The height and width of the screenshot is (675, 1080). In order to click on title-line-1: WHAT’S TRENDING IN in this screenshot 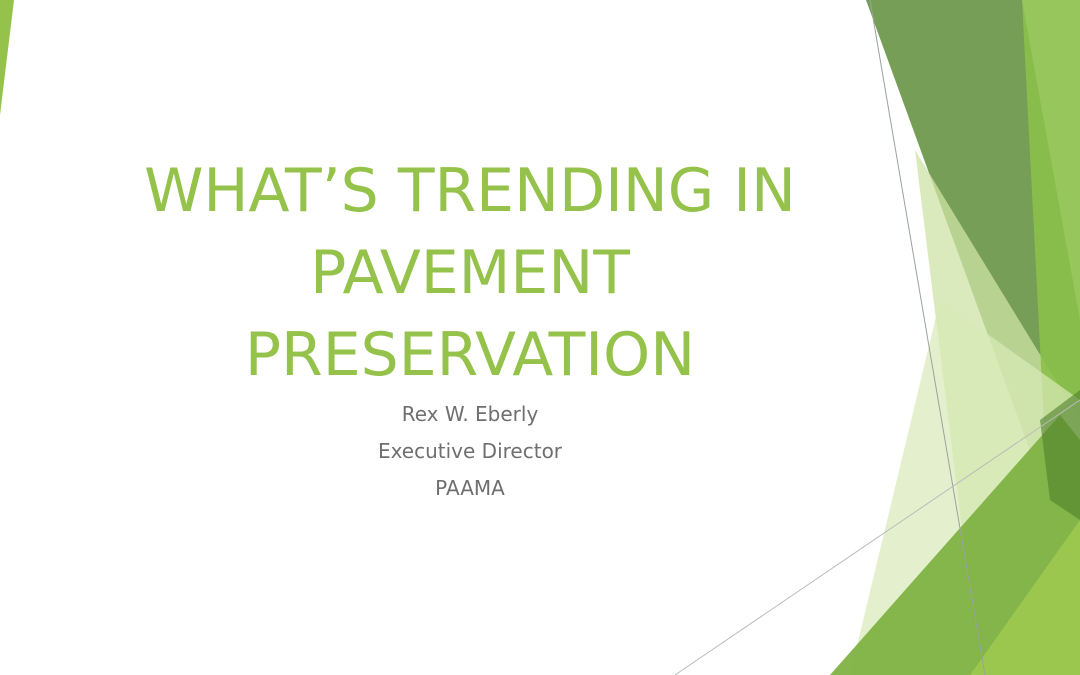, I will do `click(470, 191)`.